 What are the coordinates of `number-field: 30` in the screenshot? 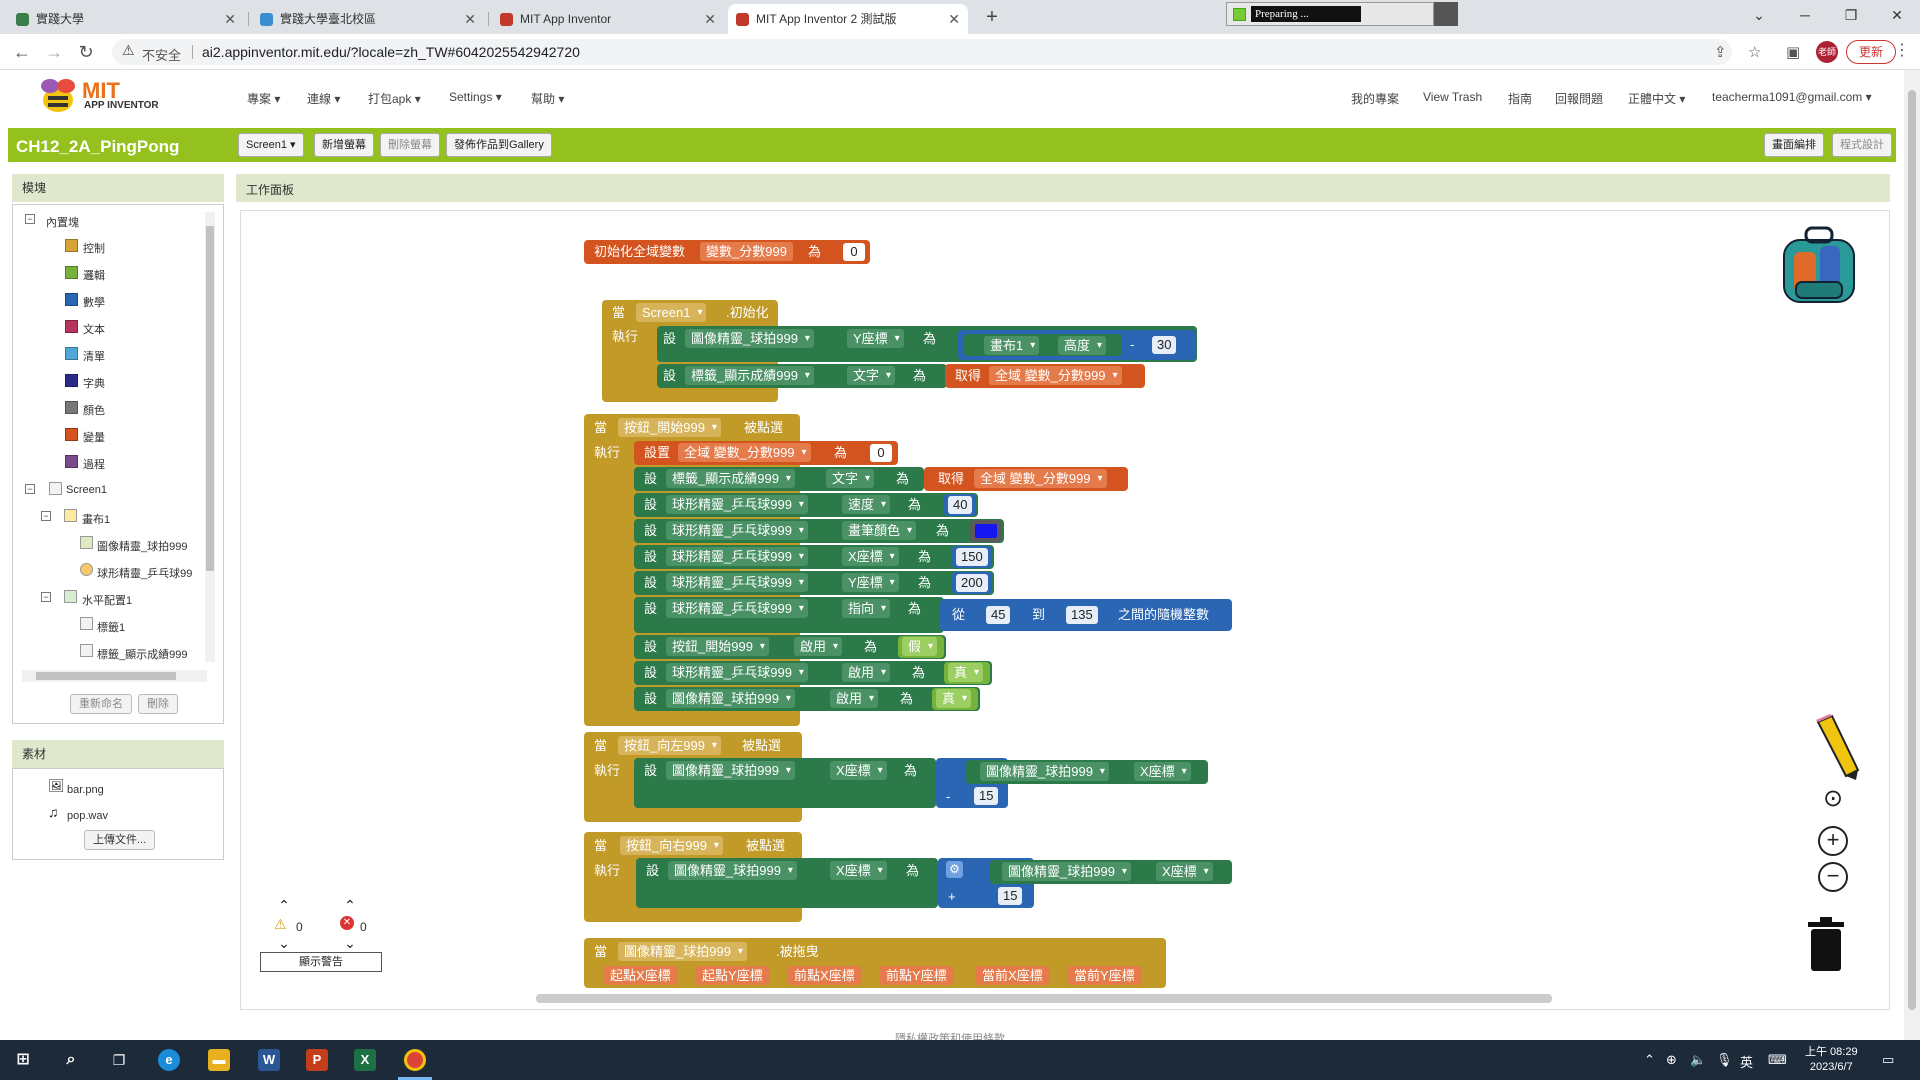 It's located at (1164, 345).